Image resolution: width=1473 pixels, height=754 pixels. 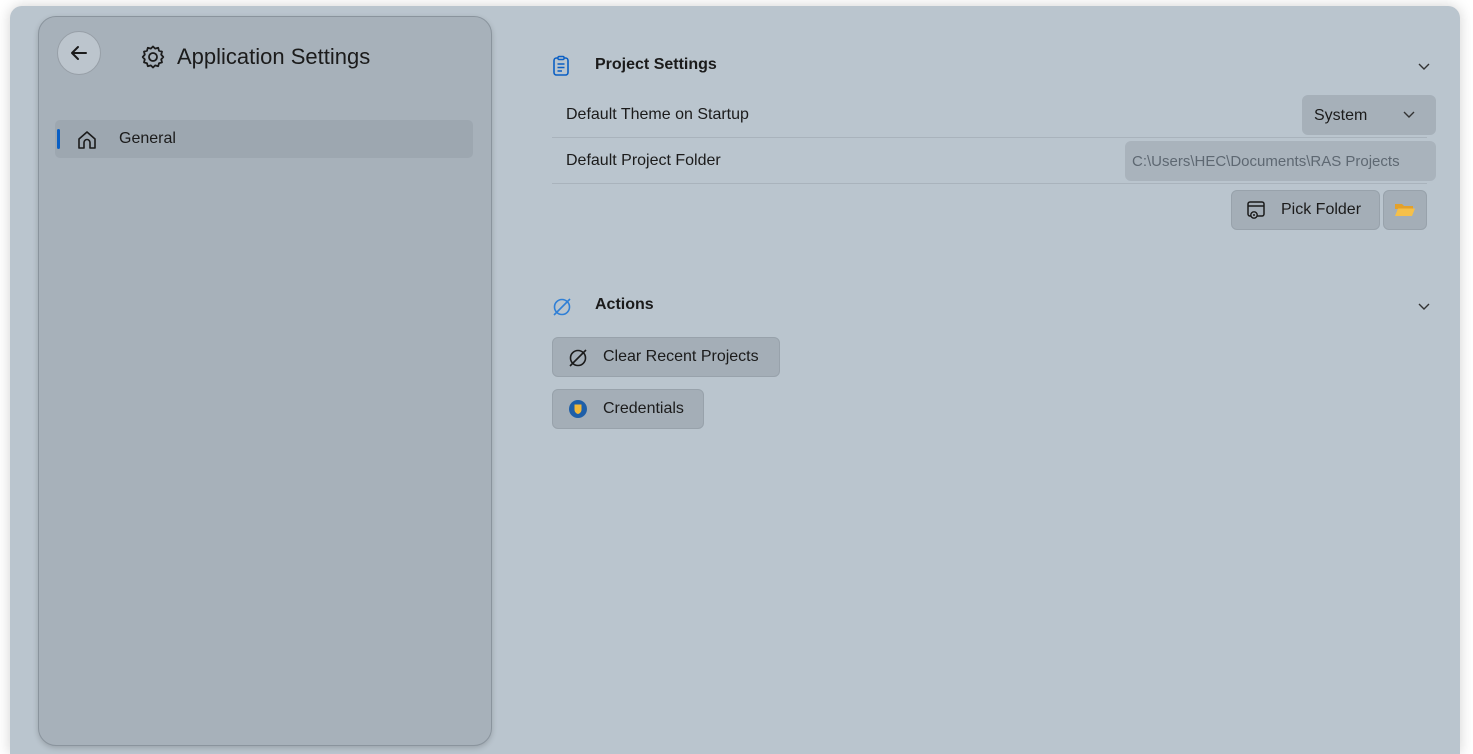 What do you see at coordinates (657, 114) in the screenshot?
I see `theme-label: Default Theme on Startup` at bounding box center [657, 114].